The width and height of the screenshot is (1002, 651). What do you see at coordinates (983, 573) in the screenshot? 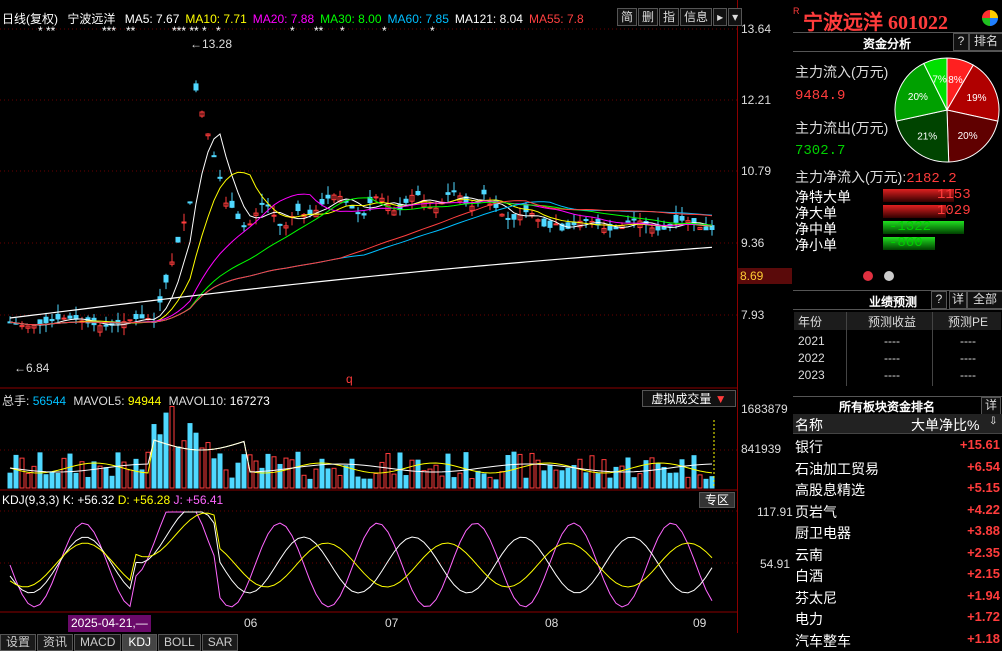
I see `sector-value: +2.15` at bounding box center [983, 573].